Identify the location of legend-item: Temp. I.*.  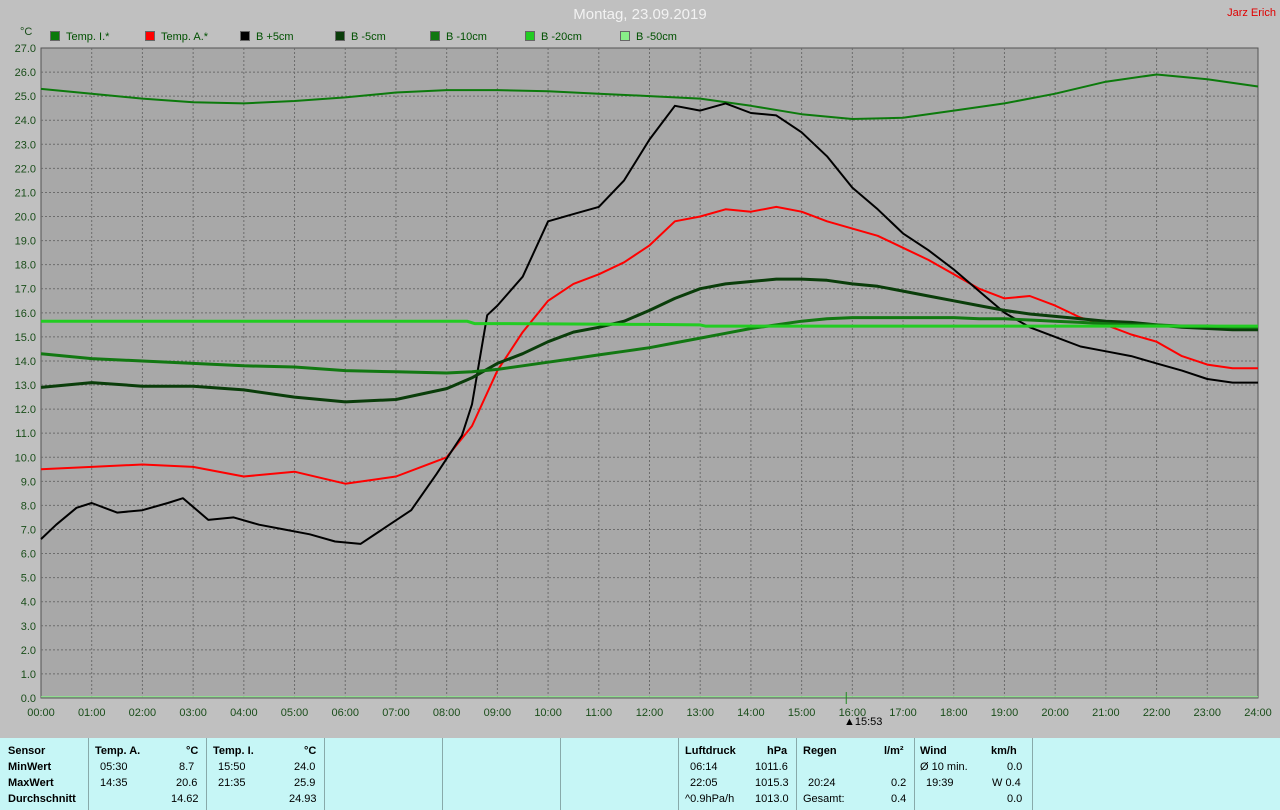
(79, 37).